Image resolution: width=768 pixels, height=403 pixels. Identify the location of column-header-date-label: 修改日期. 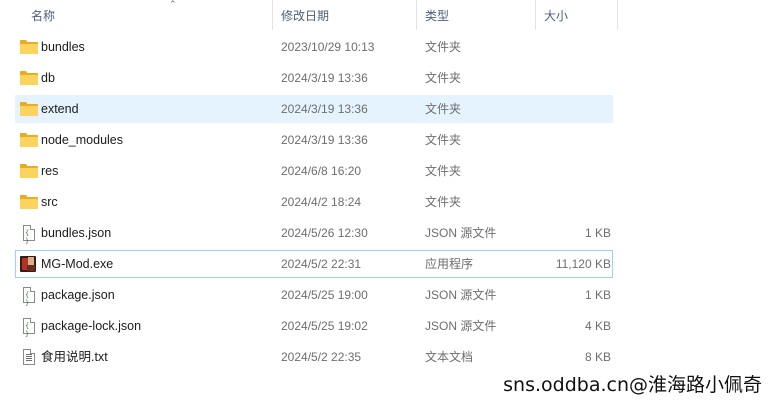
(305, 16).